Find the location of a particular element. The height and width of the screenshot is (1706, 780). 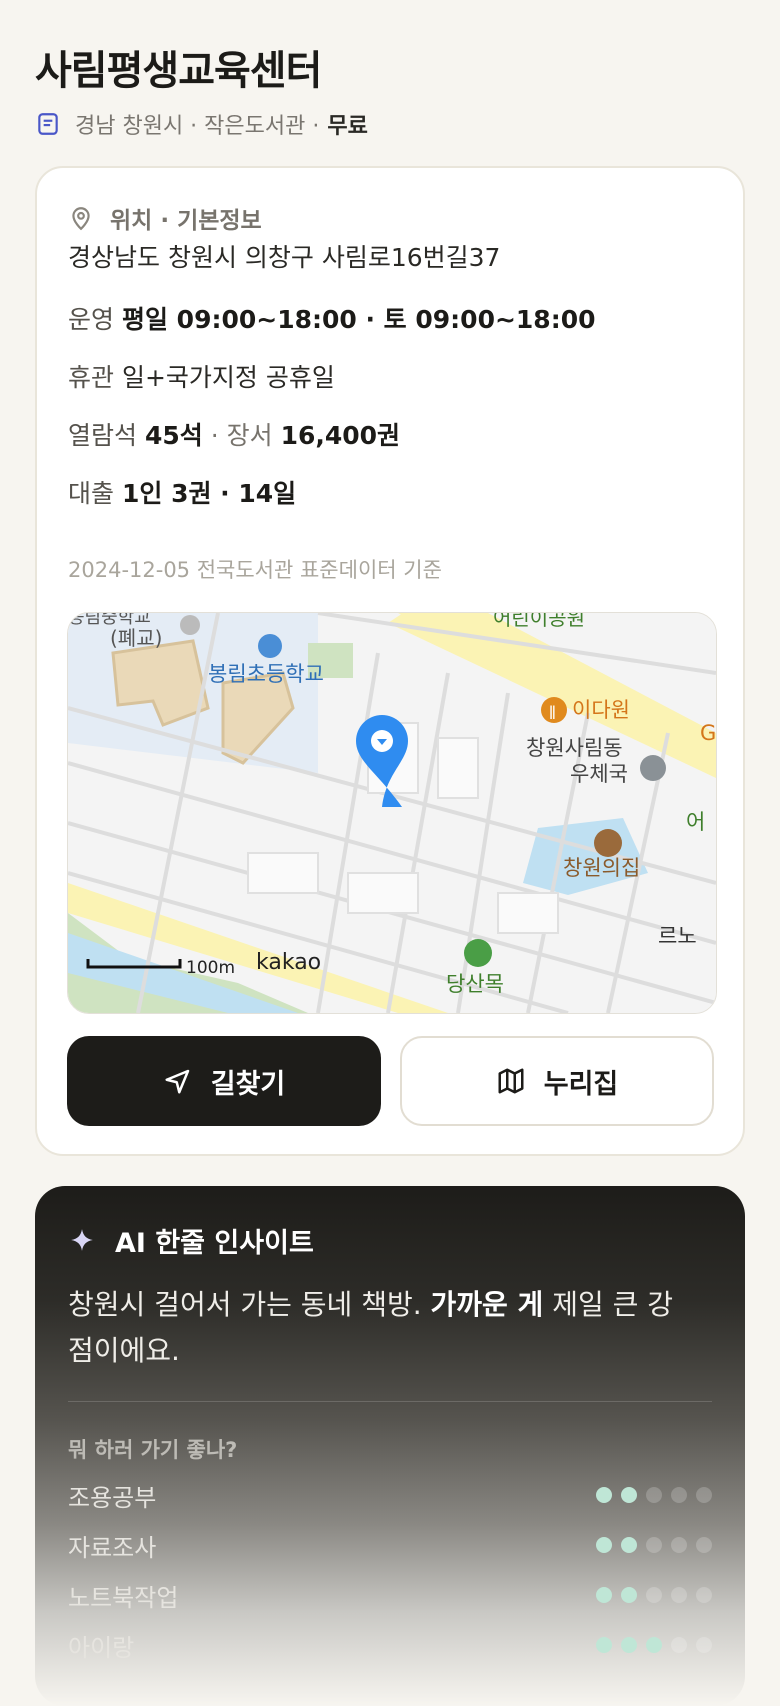

ai-insight-header: AI 한줄 인사이트 is located at coordinates (191, 1240).